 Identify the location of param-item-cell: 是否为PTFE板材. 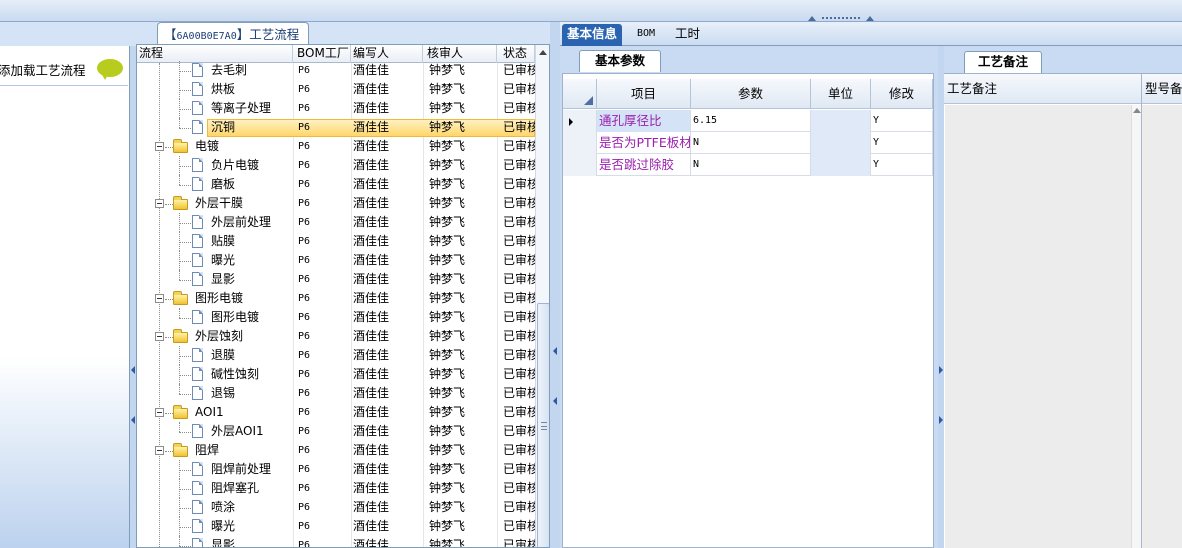
(644, 143).